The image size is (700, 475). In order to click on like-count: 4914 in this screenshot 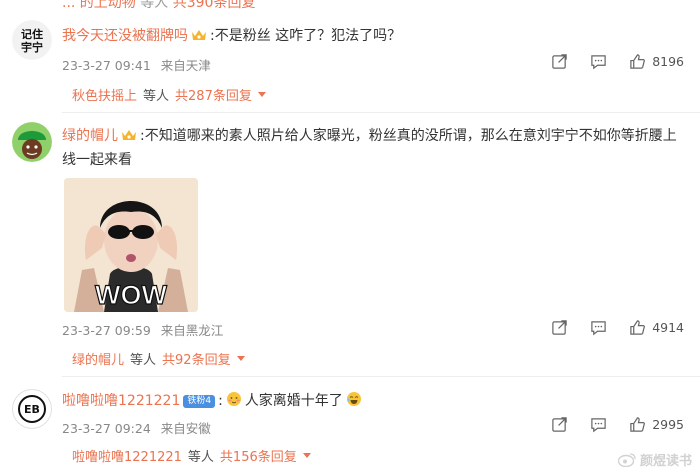, I will do `click(668, 327)`.